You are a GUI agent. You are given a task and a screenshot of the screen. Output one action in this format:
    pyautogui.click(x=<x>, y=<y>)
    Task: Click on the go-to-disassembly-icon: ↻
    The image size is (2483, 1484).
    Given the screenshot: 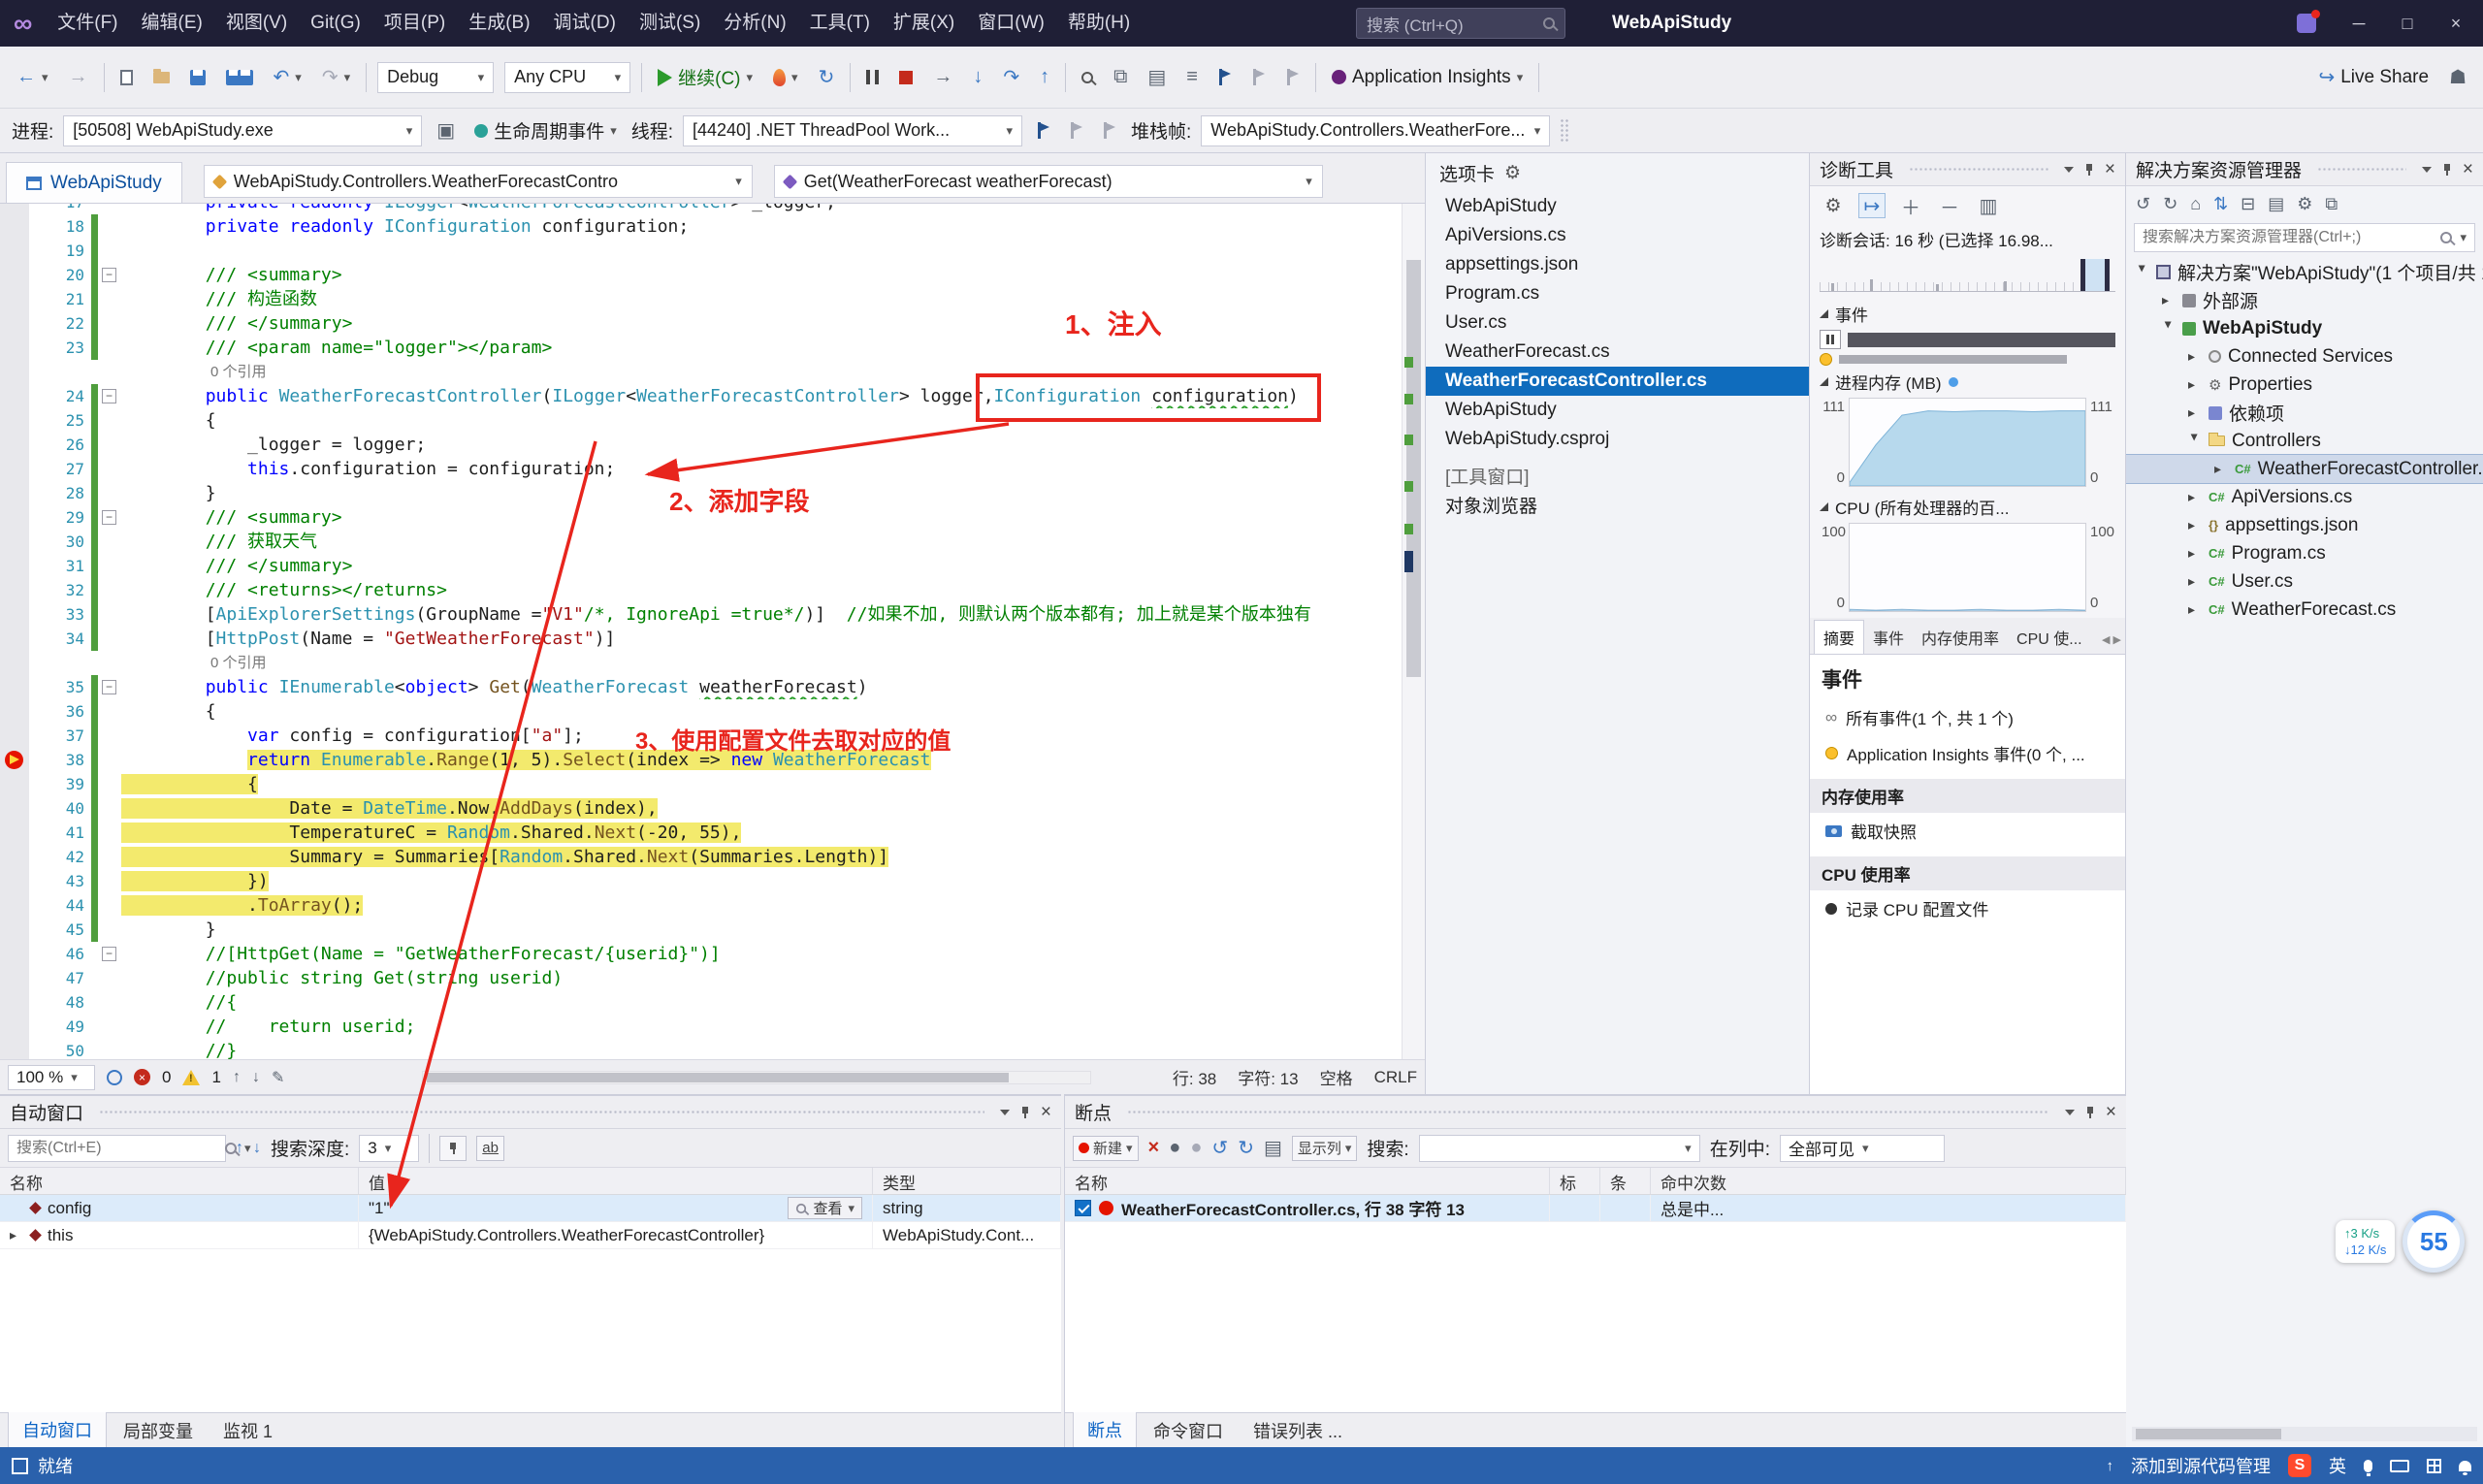 What is the action you would take?
    pyautogui.click(x=1246, y=1148)
    